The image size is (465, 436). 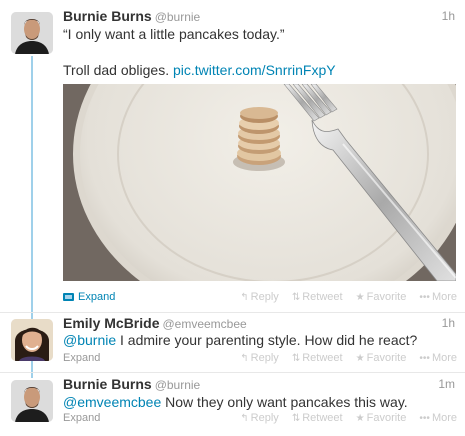 I want to click on tweet-header: Burnie Burns @burnie 1h, so click(x=259, y=17).